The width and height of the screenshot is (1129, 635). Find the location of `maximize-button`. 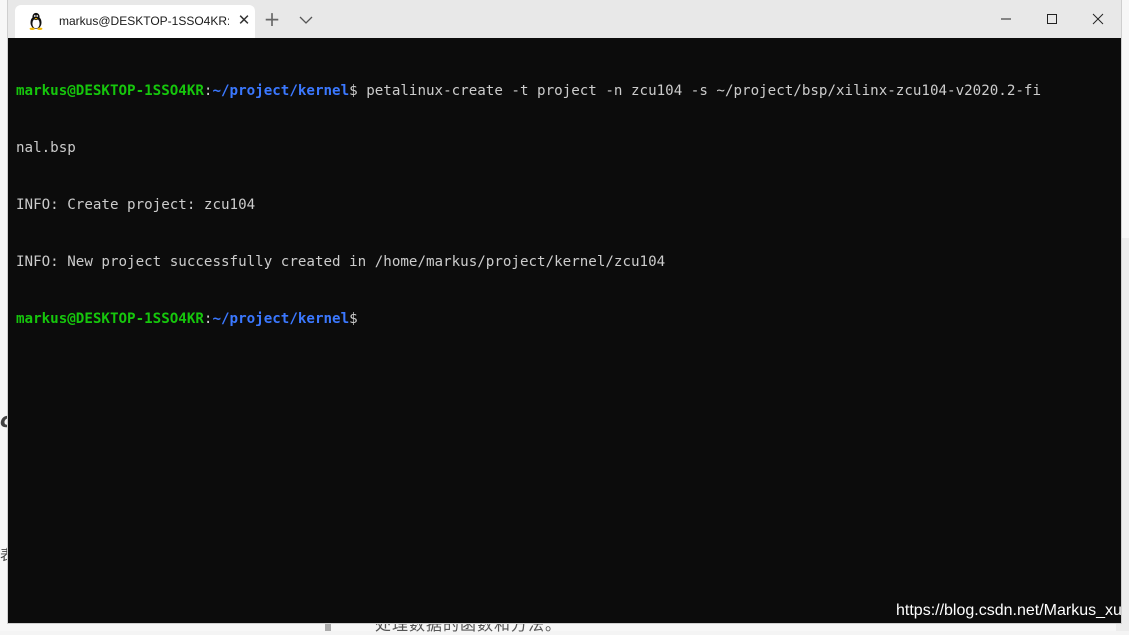

maximize-button is located at coordinates (1052, 19).